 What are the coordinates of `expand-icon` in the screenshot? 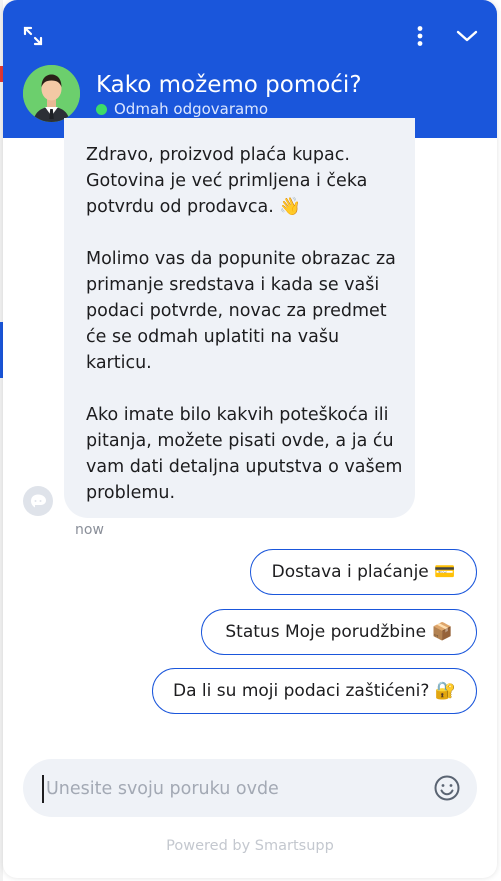 It's located at (33, 36).